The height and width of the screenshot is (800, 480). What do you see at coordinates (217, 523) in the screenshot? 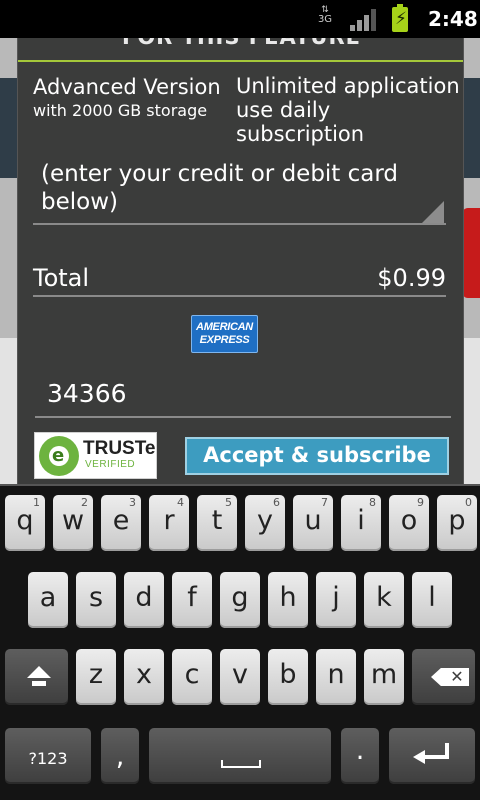
I see `key-t: 5t` at bounding box center [217, 523].